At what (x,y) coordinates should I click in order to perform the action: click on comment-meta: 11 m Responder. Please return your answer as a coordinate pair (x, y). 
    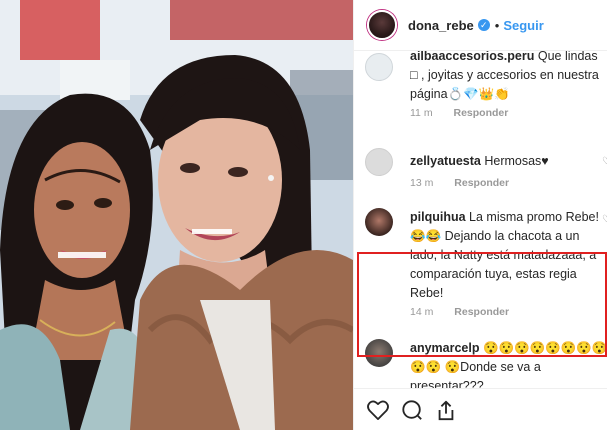
    Looking at the image, I should click on (468, 113).